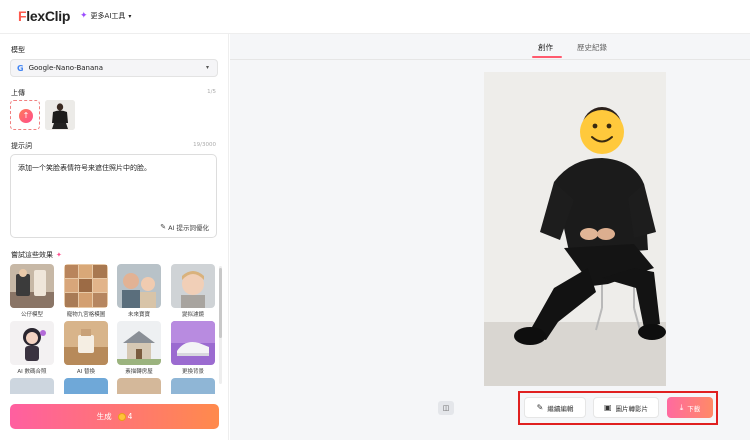 This screenshot has height=440, width=750. I want to click on top-bar: FlexClip ✦ 更多AI工具 ▾, so click(375, 17).